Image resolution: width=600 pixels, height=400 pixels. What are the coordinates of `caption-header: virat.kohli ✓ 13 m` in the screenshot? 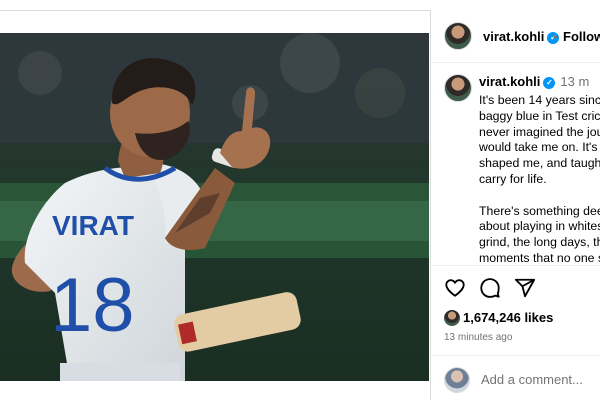 It's located at (534, 81).